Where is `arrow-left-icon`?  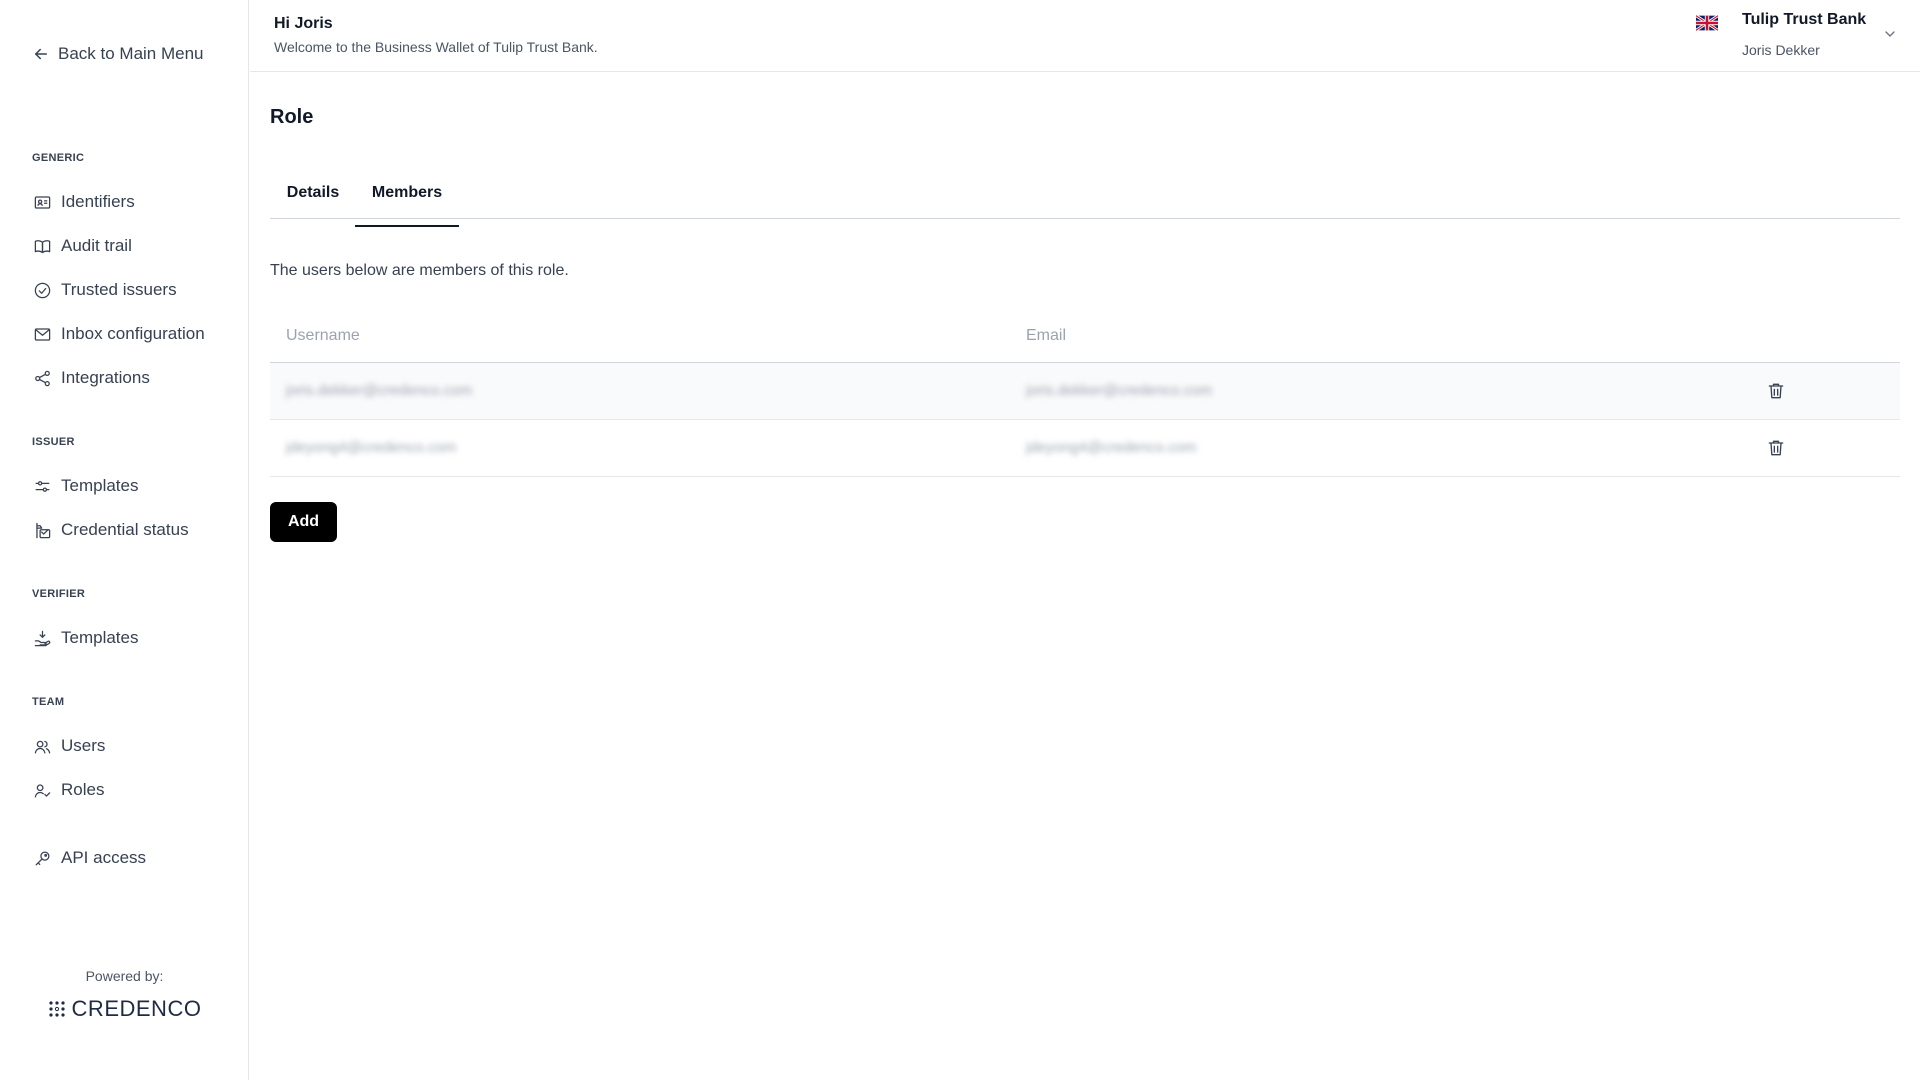 arrow-left-icon is located at coordinates (41, 54).